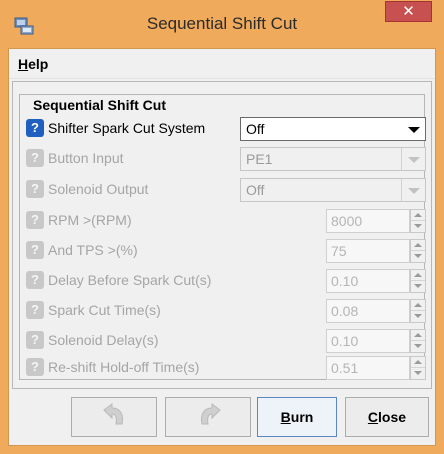 This screenshot has height=454, width=444. Describe the element at coordinates (222, 64) in the screenshot. I see `menu-bar: Help` at that location.